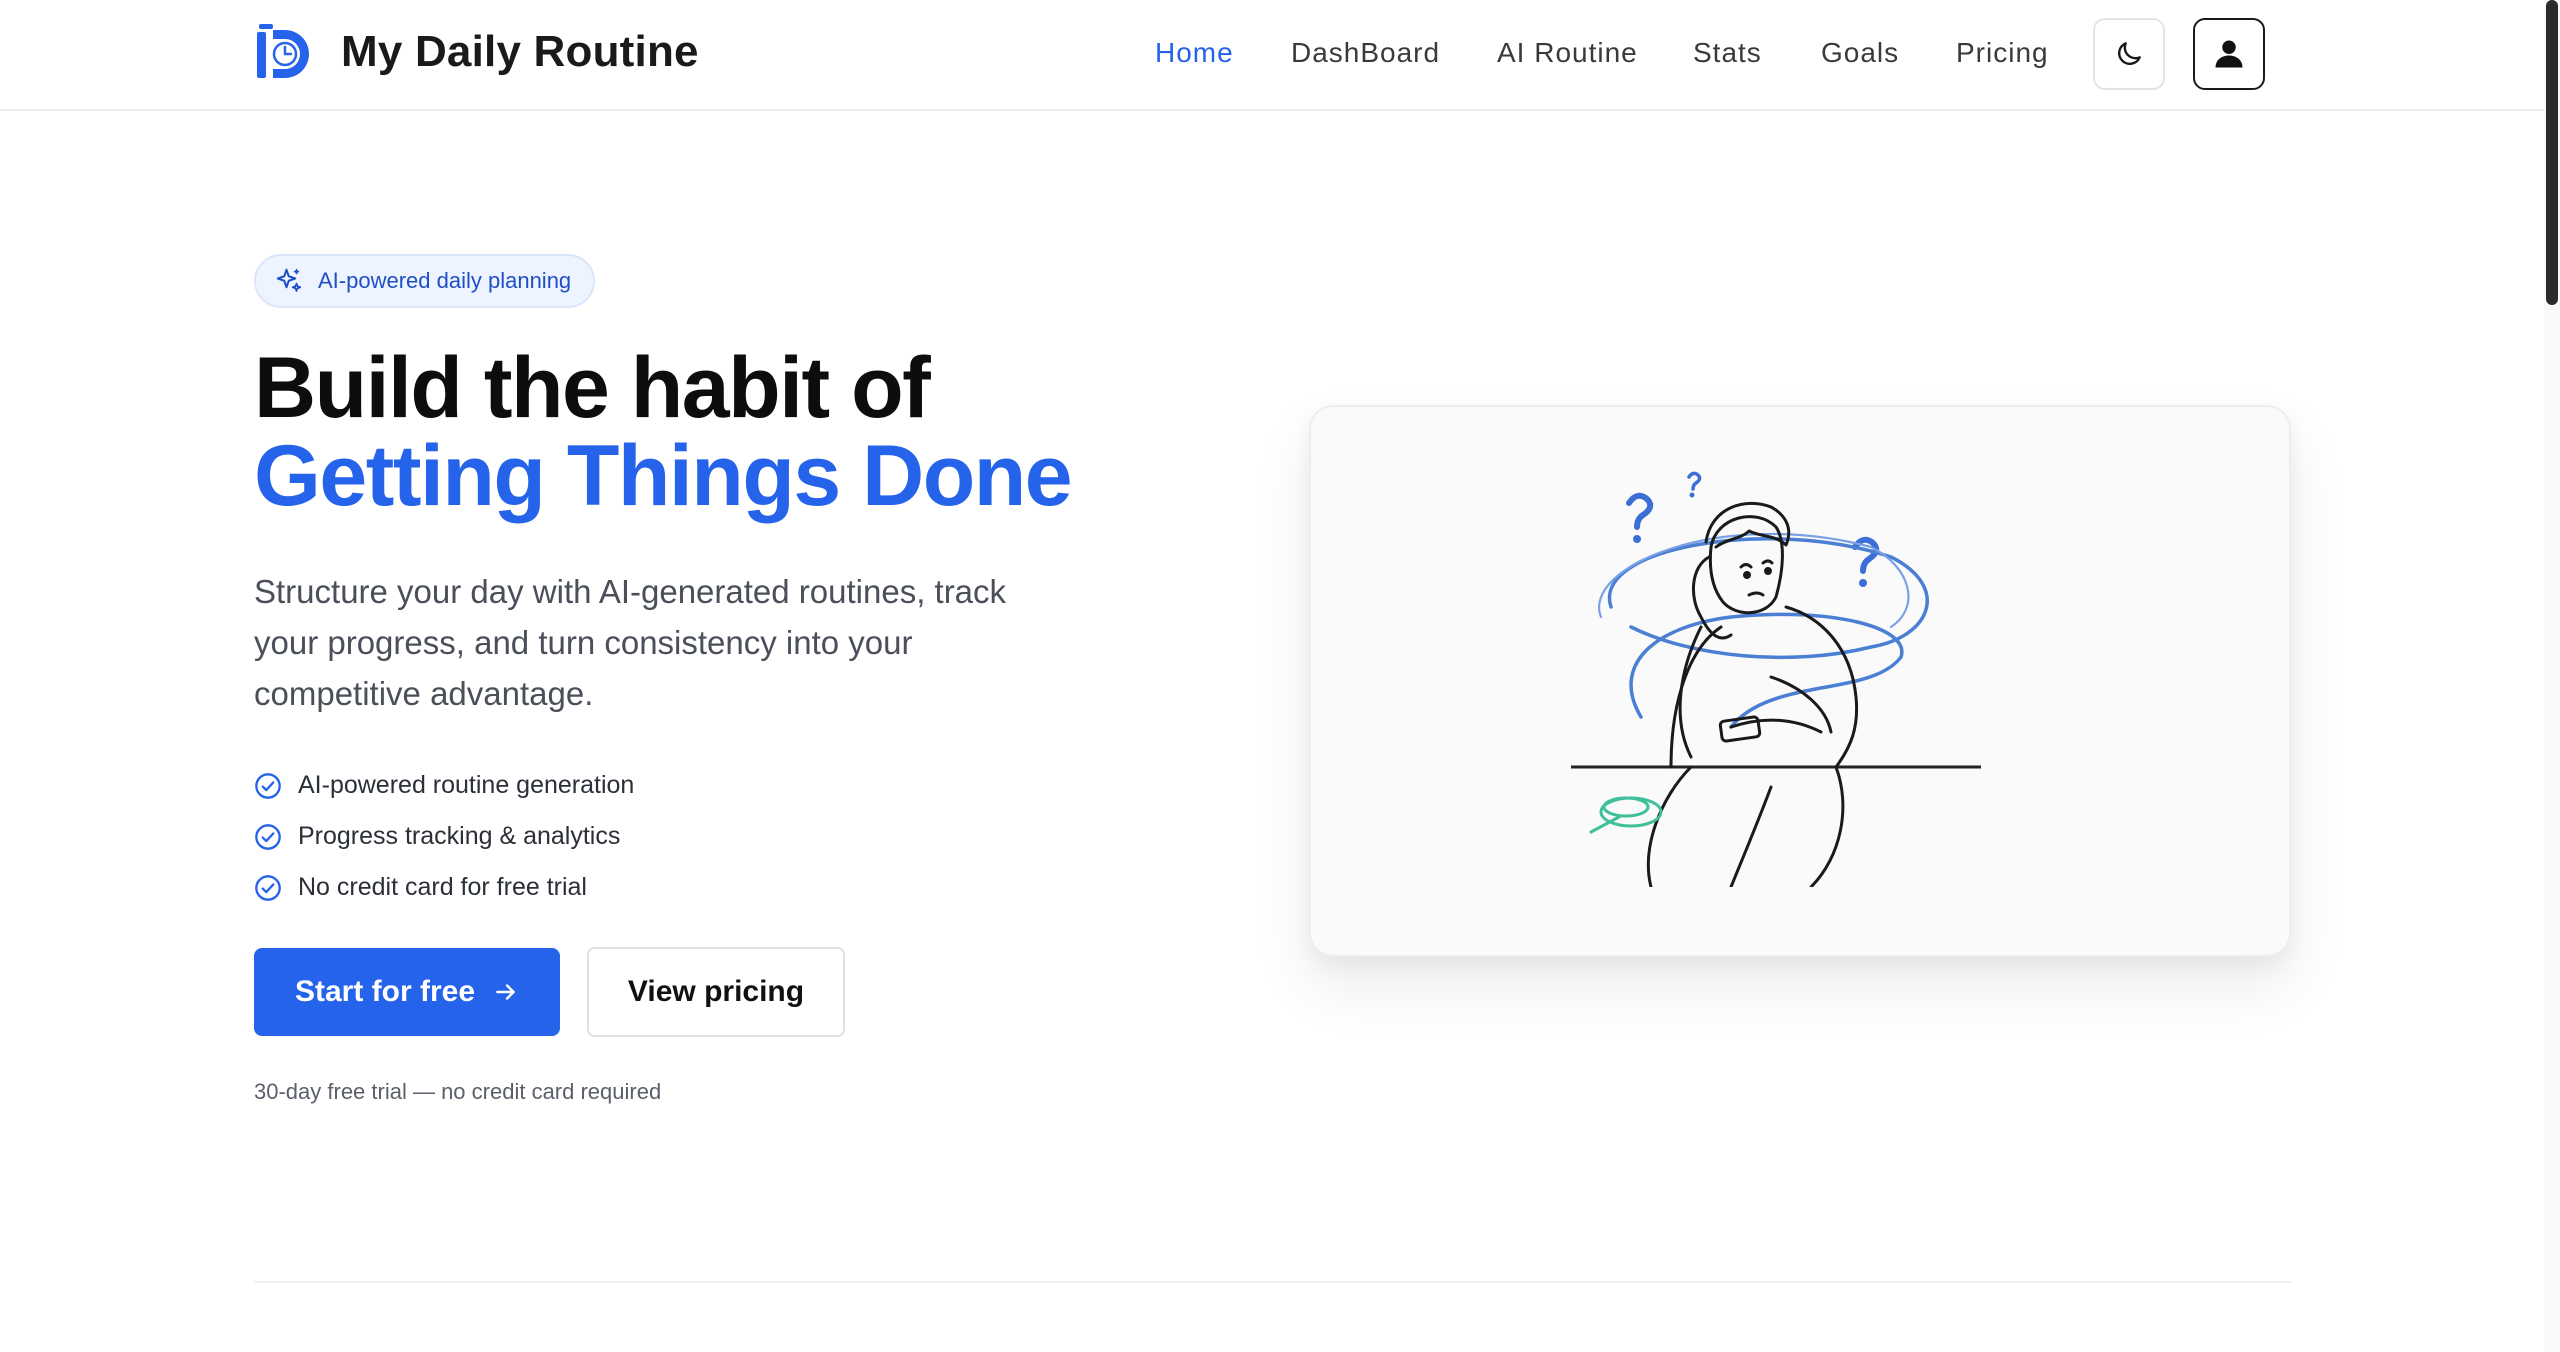 The height and width of the screenshot is (1352, 2560). What do you see at coordinates (1860, 53) in the screenshot?
I see `nav-goals: Goals` at bounding box center [1860, 53].